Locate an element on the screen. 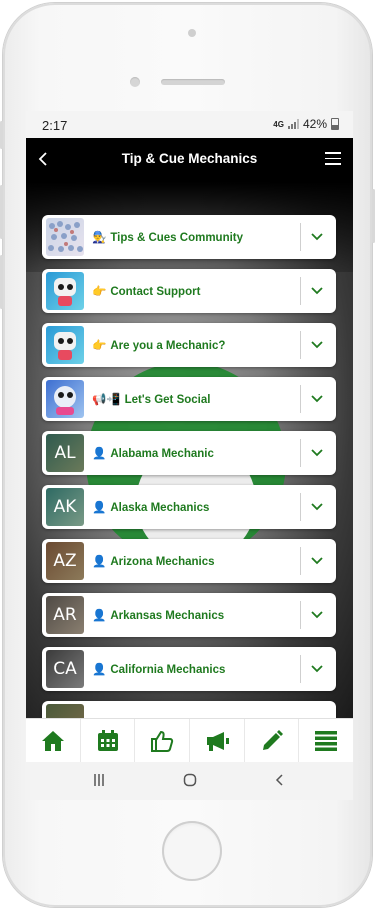  item-label: California Mechanics is located at coordinates (168, 670).